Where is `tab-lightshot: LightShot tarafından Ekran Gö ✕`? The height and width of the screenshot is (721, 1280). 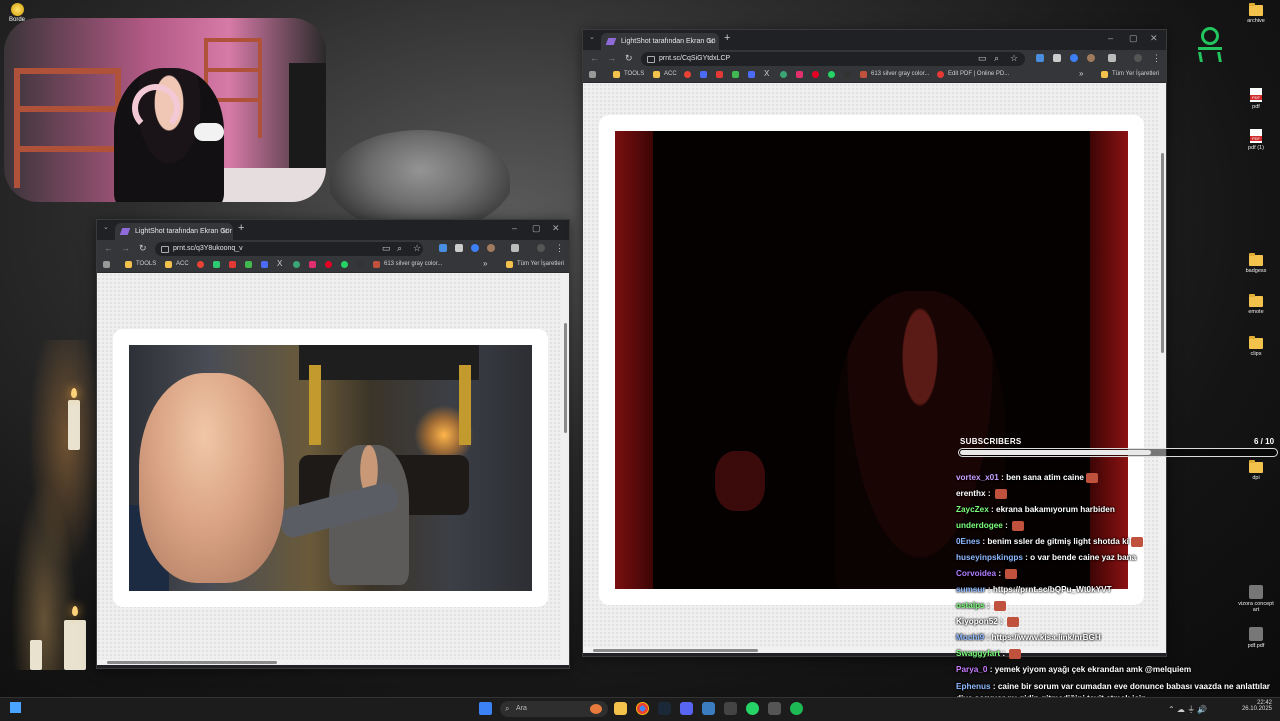 tab-lightshot: LightShot tarafından Ekran Gö ✕ is located at coordinates (660, 41).